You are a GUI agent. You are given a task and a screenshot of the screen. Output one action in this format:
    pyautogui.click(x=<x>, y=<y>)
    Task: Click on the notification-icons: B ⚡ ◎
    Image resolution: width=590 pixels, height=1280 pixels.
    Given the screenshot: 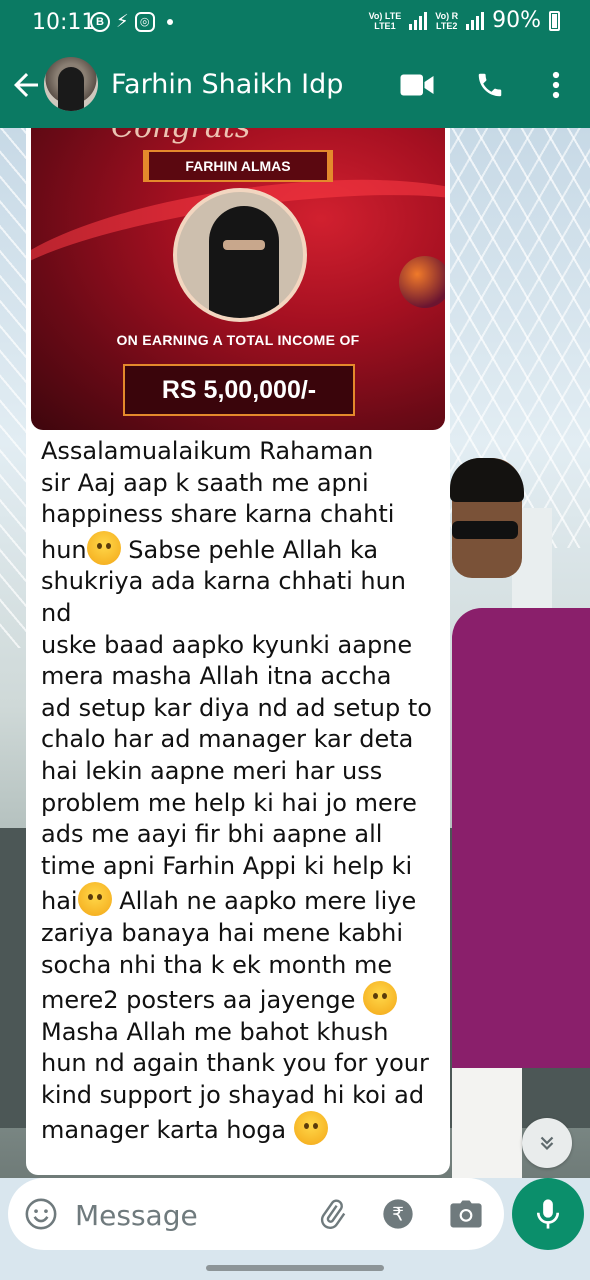 What is the action you would take?
    pyautogui.click(x=131, y=21)
    